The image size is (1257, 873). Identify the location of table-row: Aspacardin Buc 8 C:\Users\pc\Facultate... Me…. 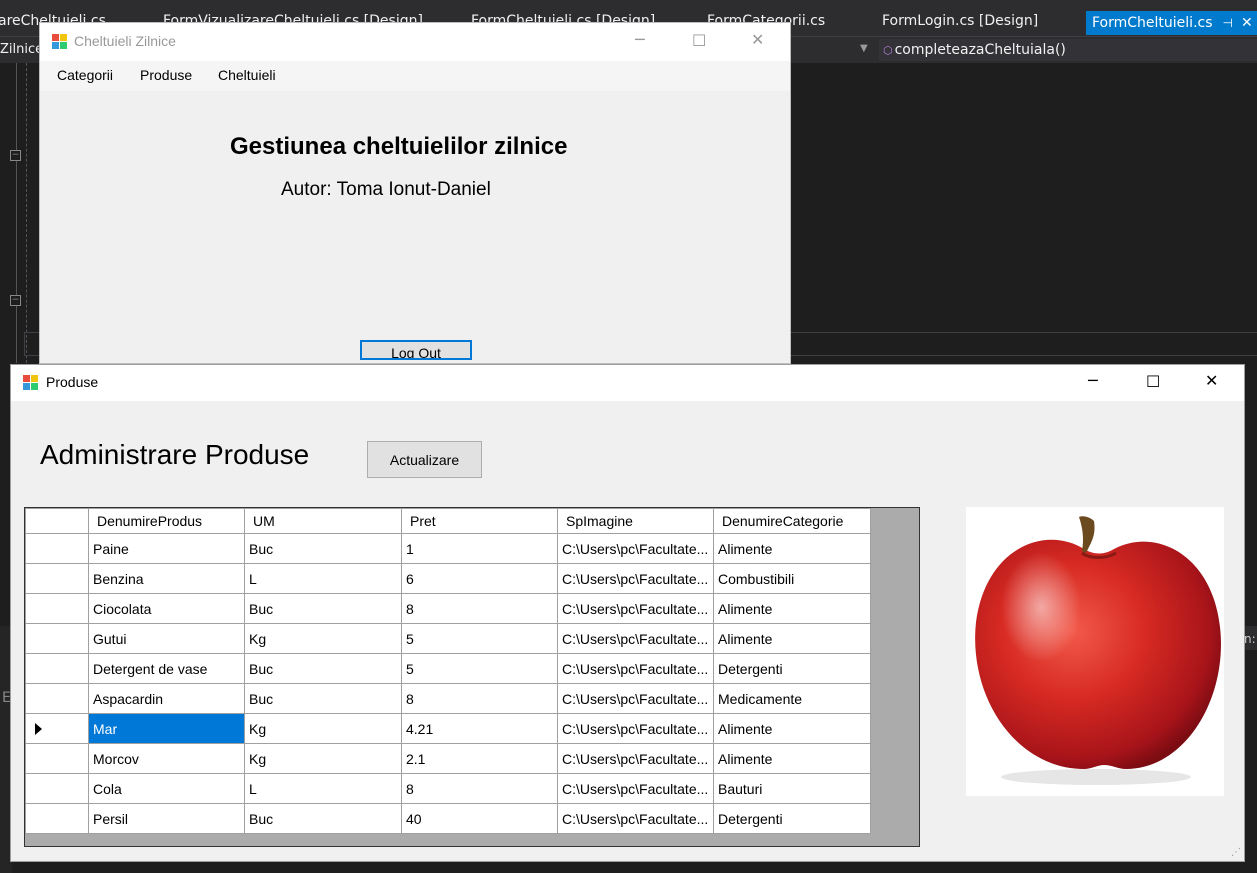
(448, 698).